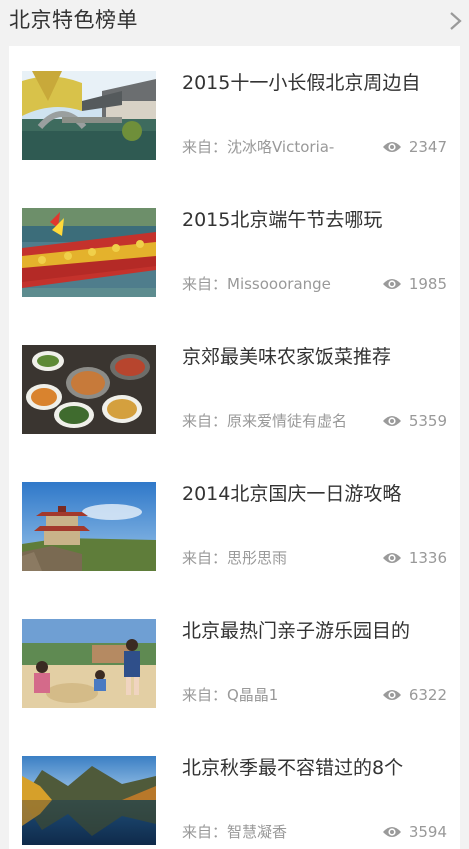 The width and height of the screenshot is (469, 849). I want to click on dragon-boat-race-photo, so click(89, 252).